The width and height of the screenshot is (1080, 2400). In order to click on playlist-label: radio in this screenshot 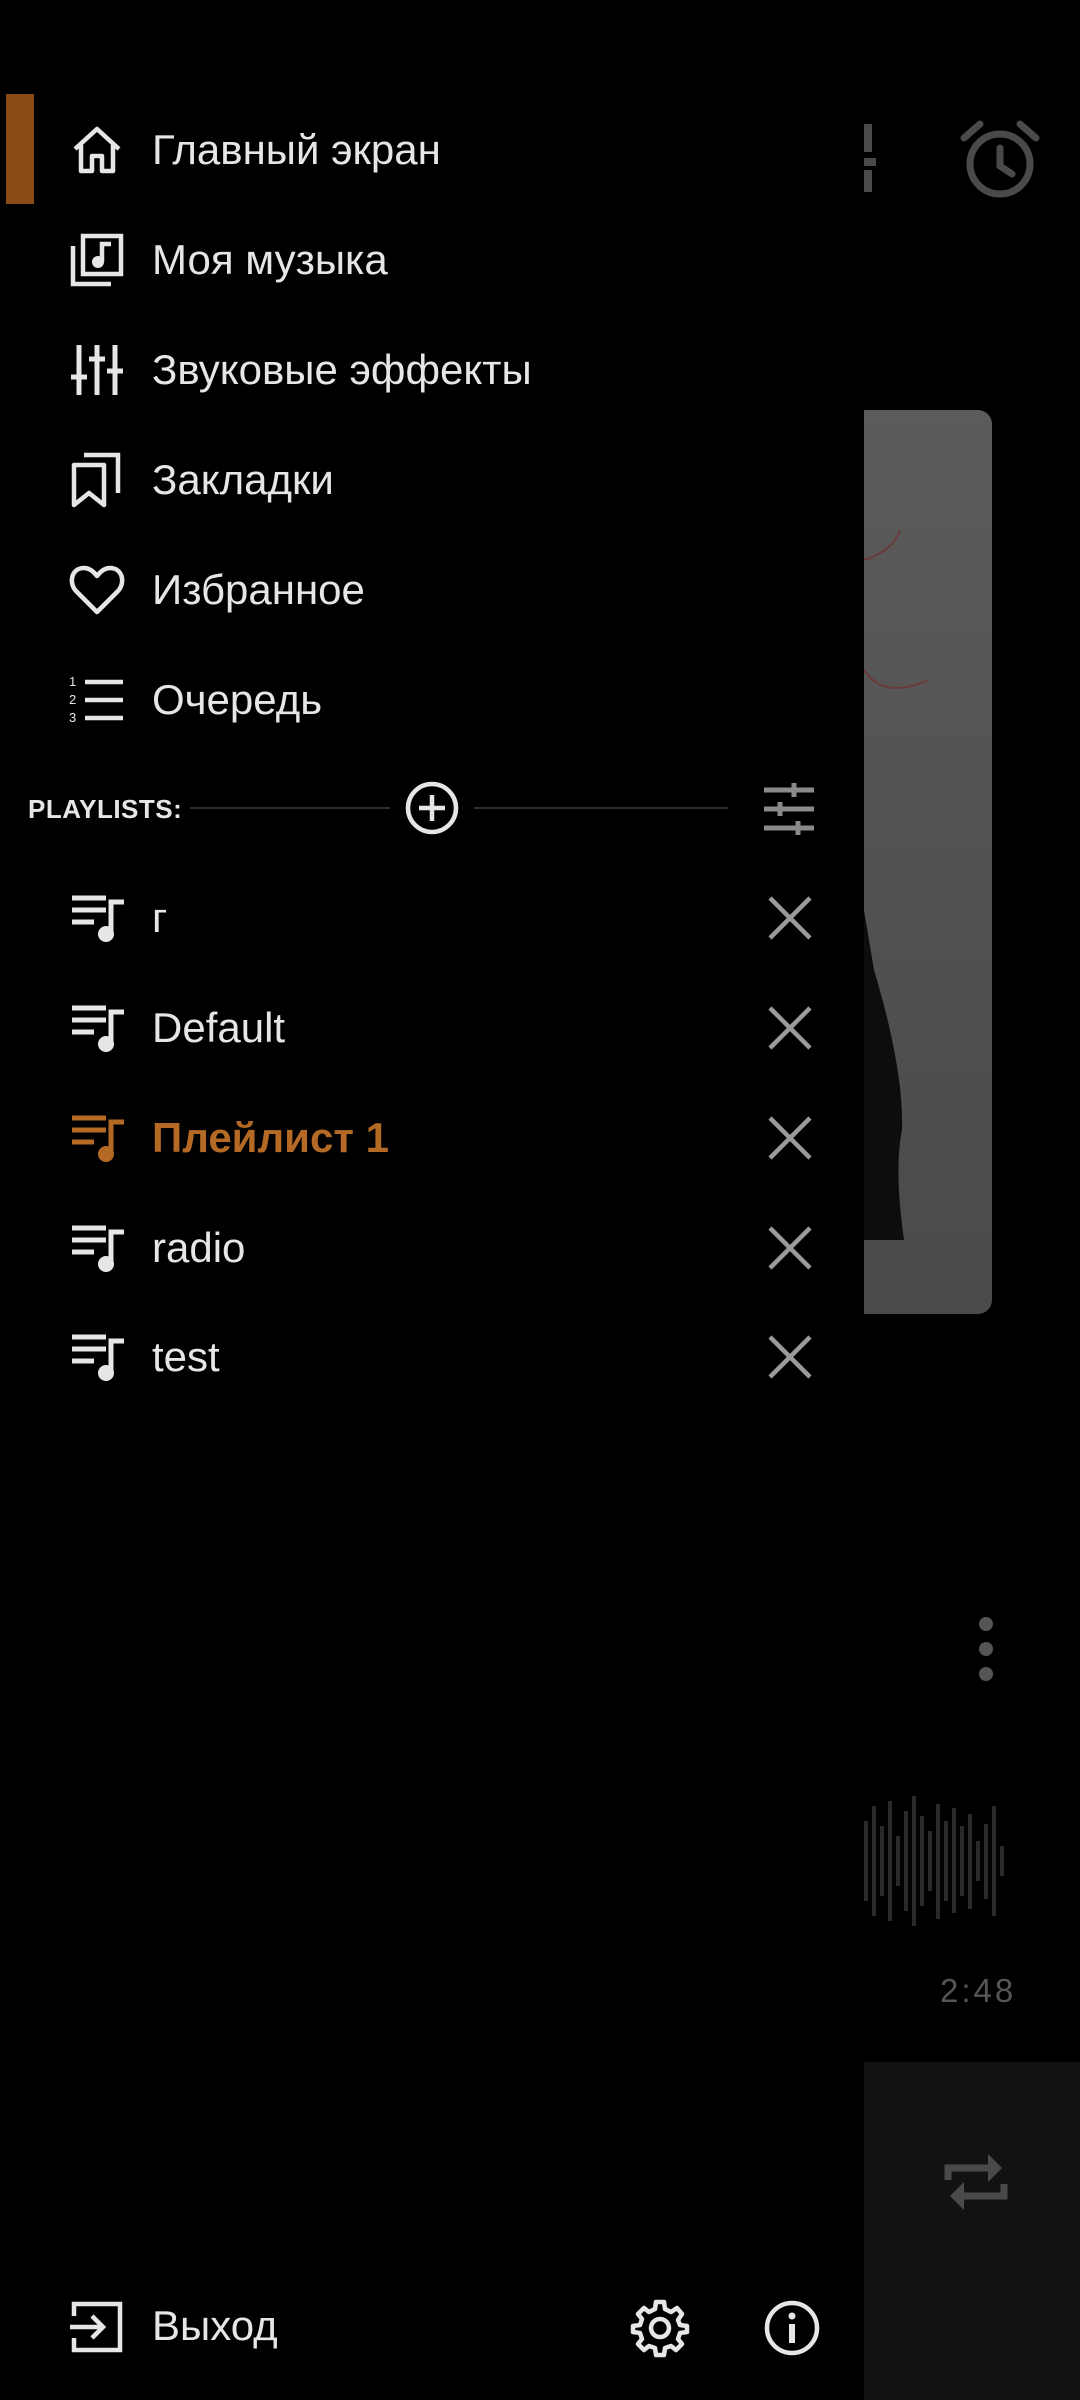, I will do `click(199, 1247)`.